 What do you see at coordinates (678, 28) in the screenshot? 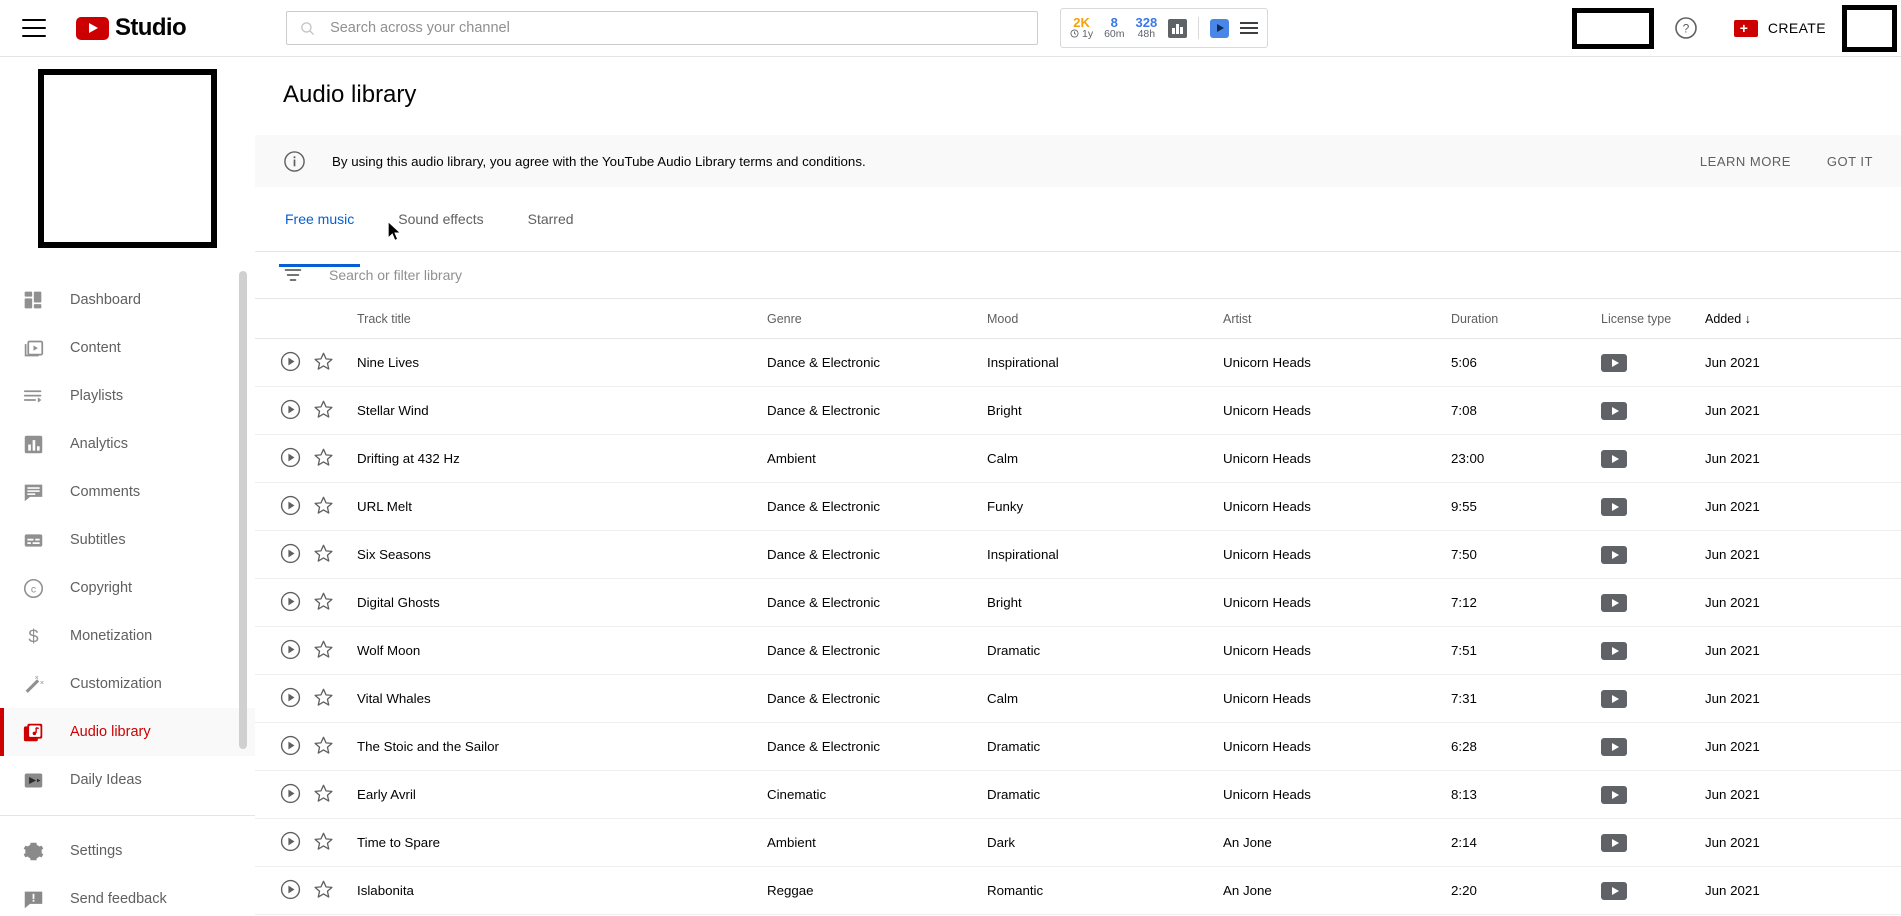
I see `search-input` at bounding box center [678, 28].